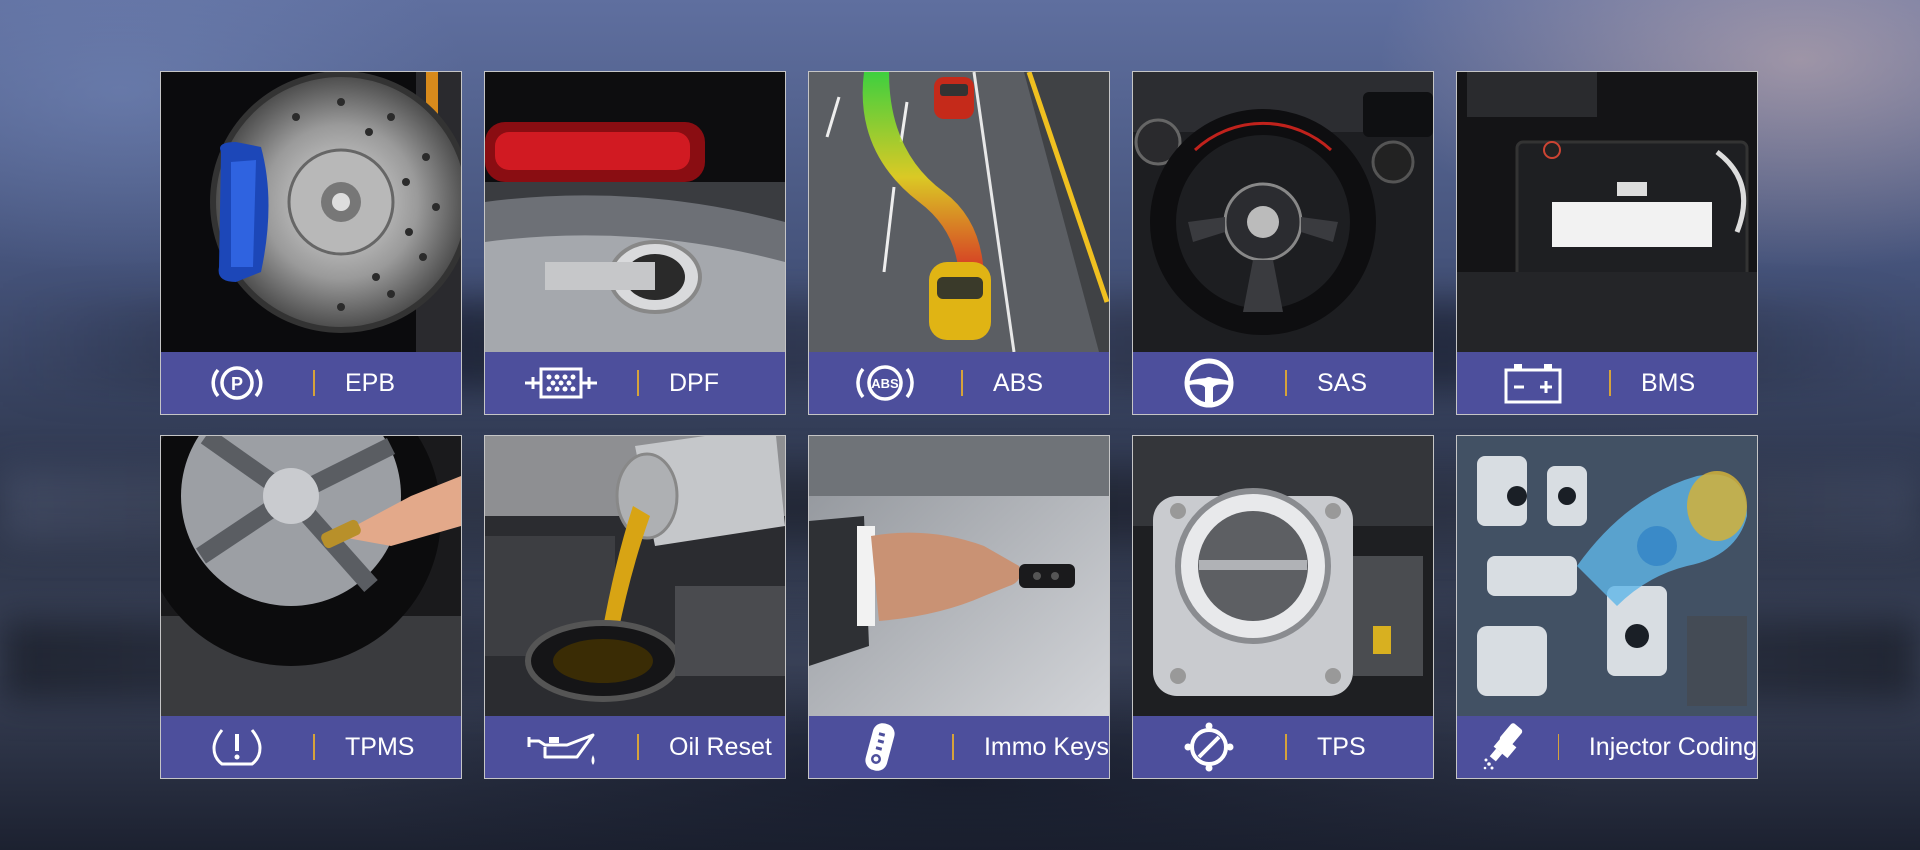 Image resolution: width=1920 pixels, height=850 pixels. I want to click on car-battery-photo, so click(1607, 212).